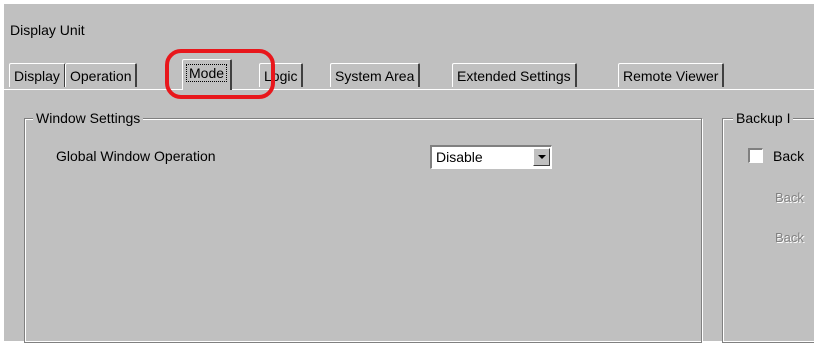 This screenshot has width=814, height=343. Describe the element at coordinates (755, 155) in the screenshot. I see `backup-checkbox` at that location.